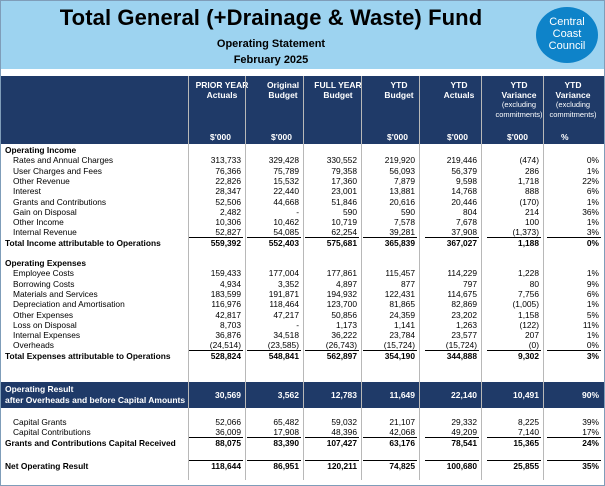 This screenshot has width=605, height=486. What do you see at coordinates (590, 422) in the screenshot?
I see `cell-value: 39%` at bounding box center [590, 422].